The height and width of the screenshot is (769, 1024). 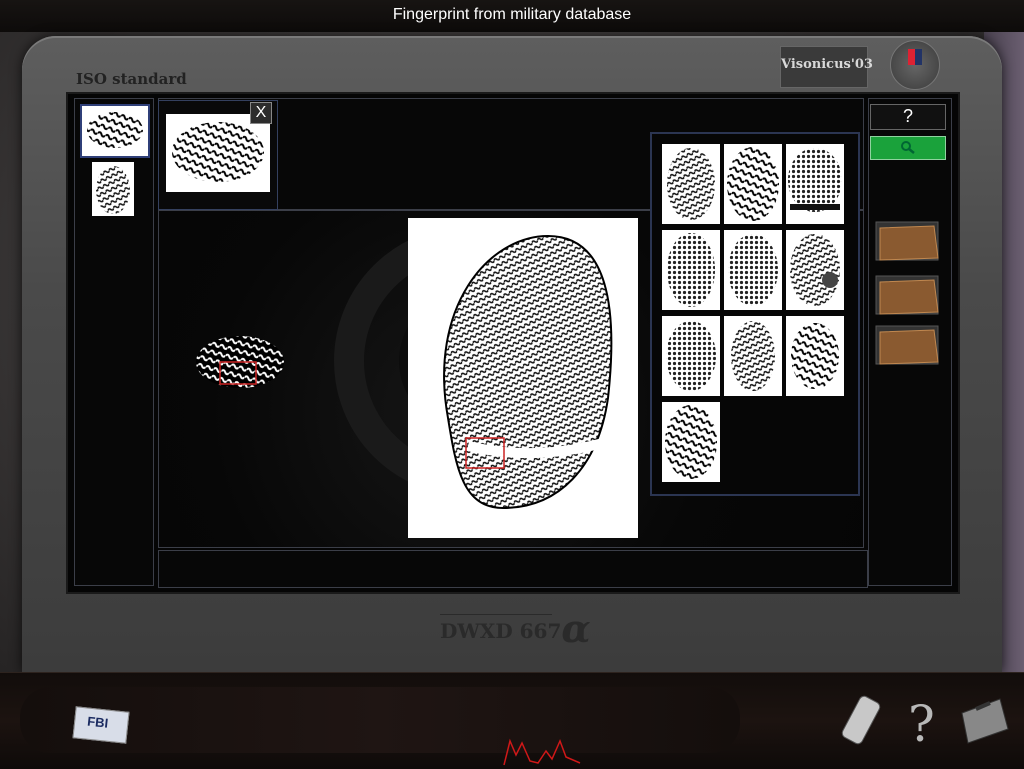 What do you see at coordinates (861, 721) in the screenshot?
I see `phone-icon` at bounding box center [861, 721].